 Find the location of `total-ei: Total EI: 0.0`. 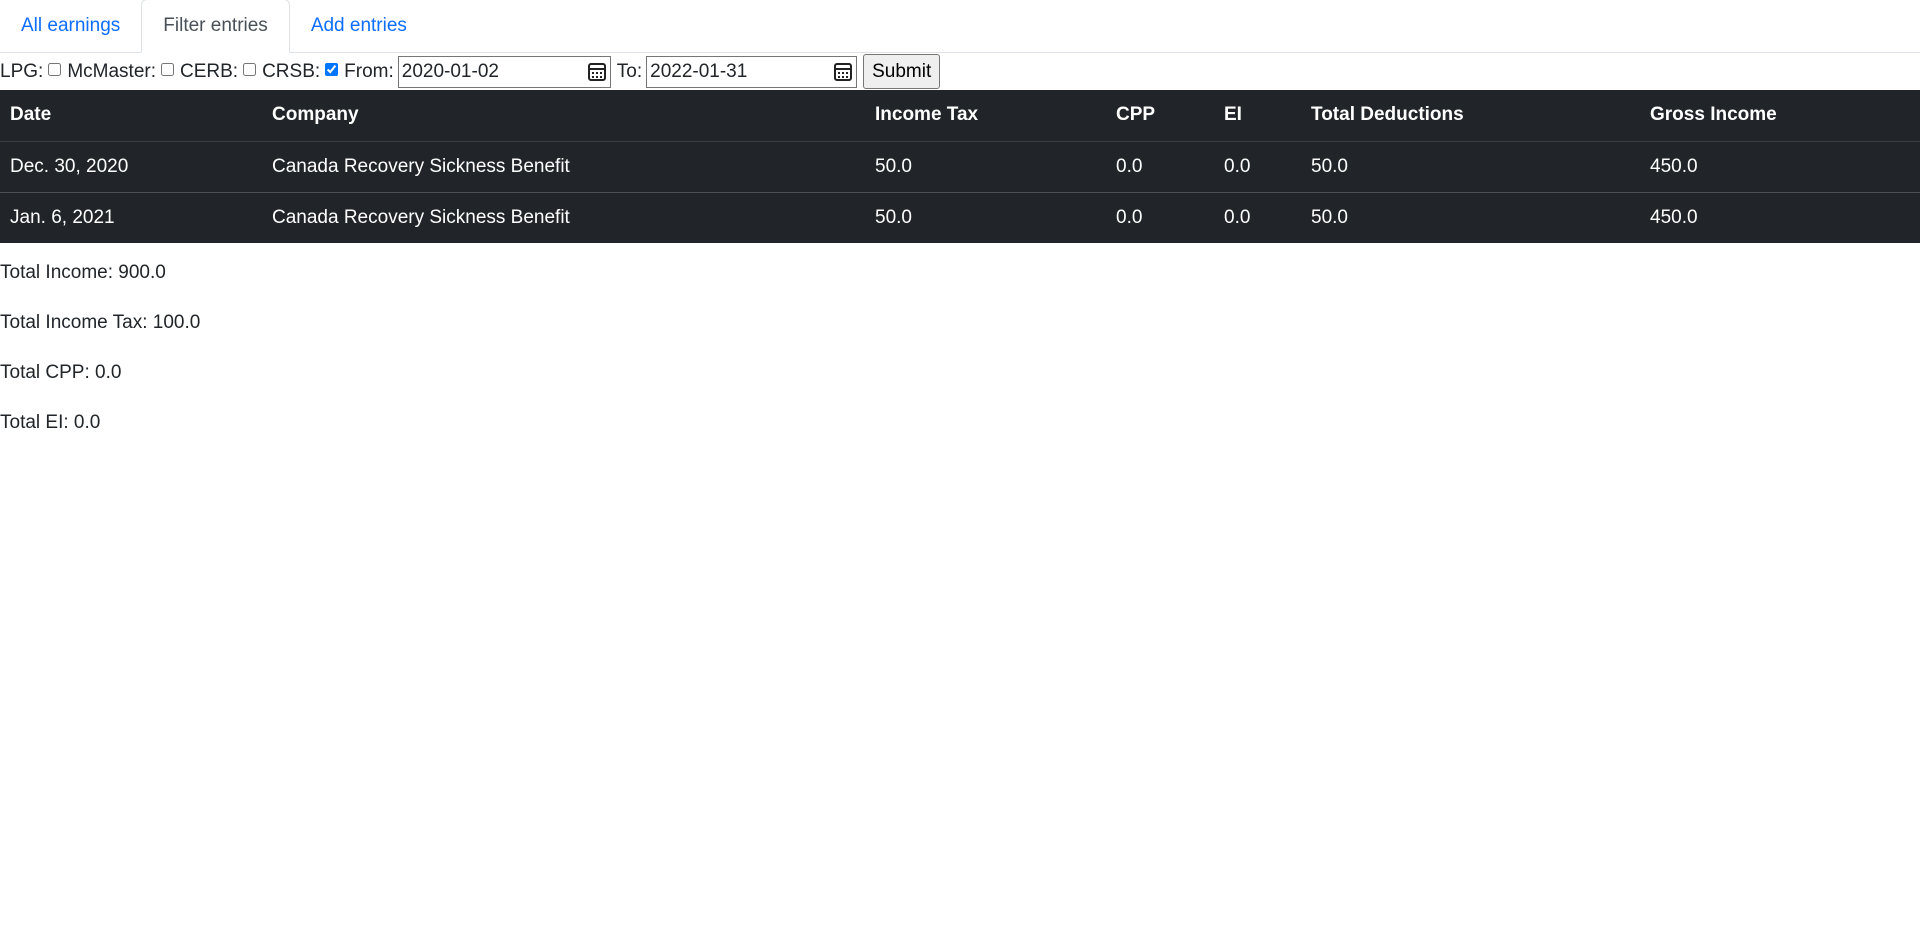

total-ei: Total EI: 0.0 is located at coordinates (50, 422).